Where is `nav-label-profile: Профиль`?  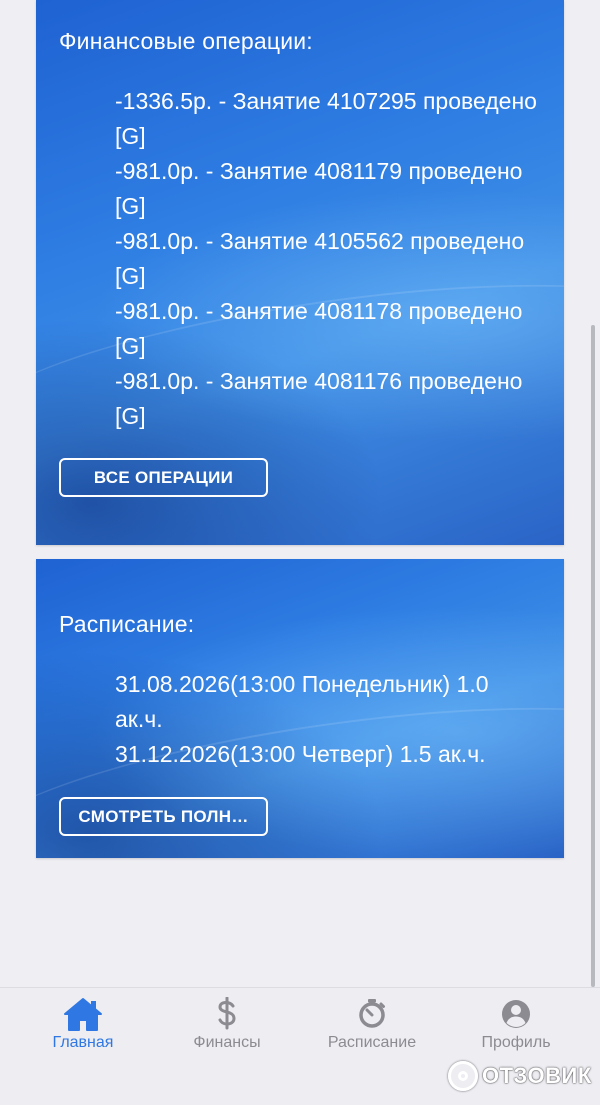
nav-label-profile: Профиль is located at coordinates (516, 1042).